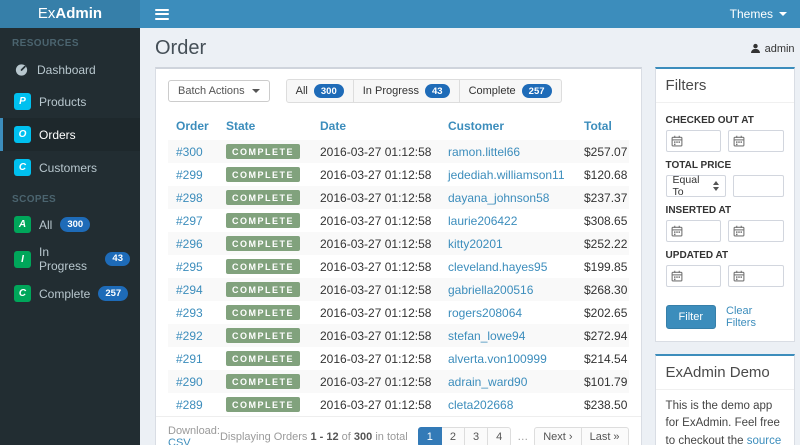 This screenshot has width=800, height=445. I want to click on customer-cell: laurie206422, so click(508, 220).